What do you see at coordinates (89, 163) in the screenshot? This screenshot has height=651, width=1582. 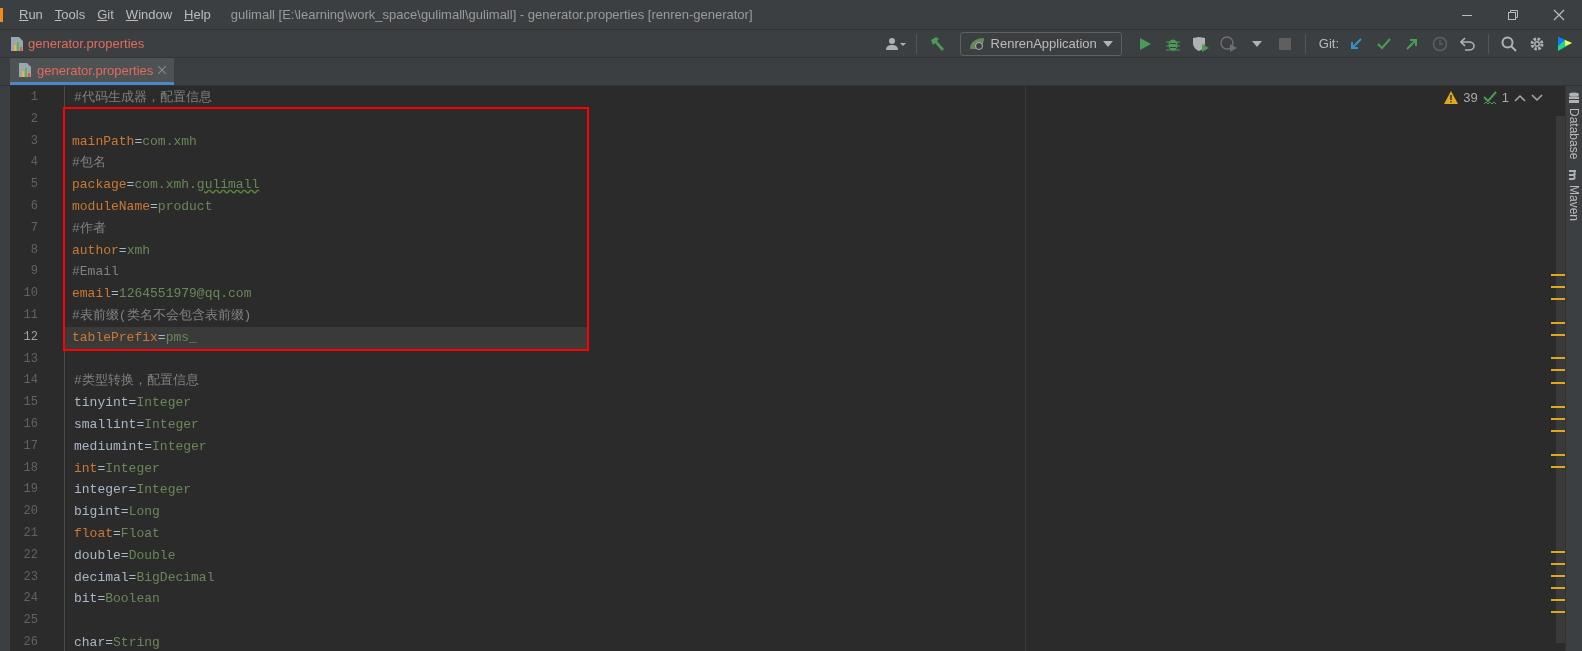 I see `code-comment: #包名` at bounding box center [89, 163].